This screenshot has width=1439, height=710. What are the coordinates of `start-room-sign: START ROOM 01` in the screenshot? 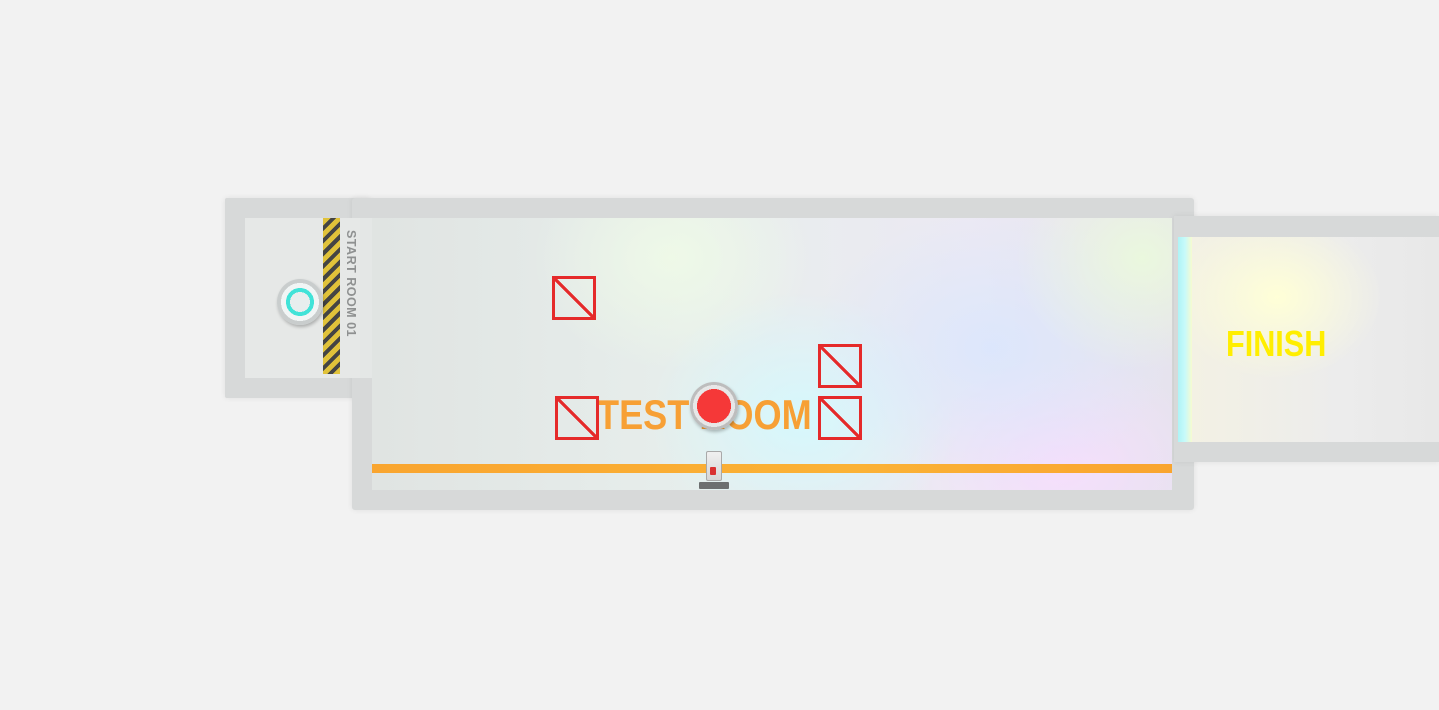 It's located at (351, 283).